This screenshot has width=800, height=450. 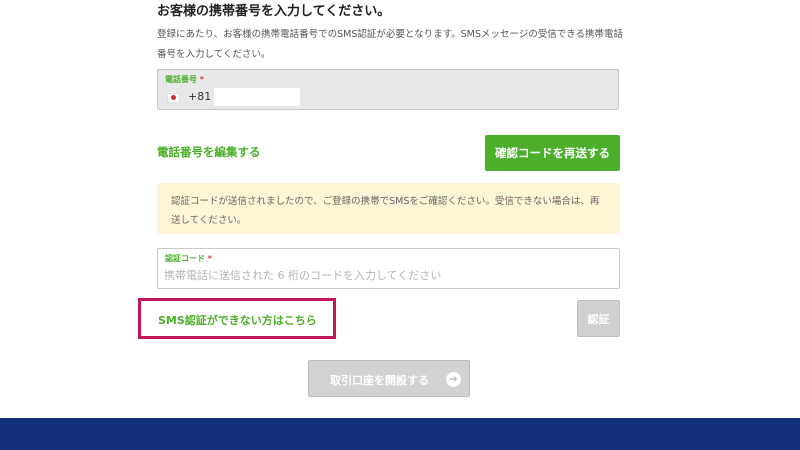 I want to click on phone-label-text: 電話番号, so click(x=181, y=79).